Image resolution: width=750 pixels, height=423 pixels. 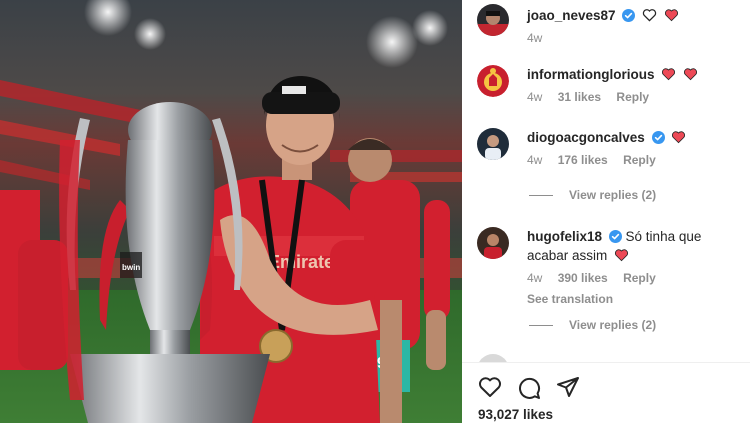 What do you see at coordinates (583, 160) in the screenshot?
I see `likes-count: 176 likes` at bounding box center [583, 160].